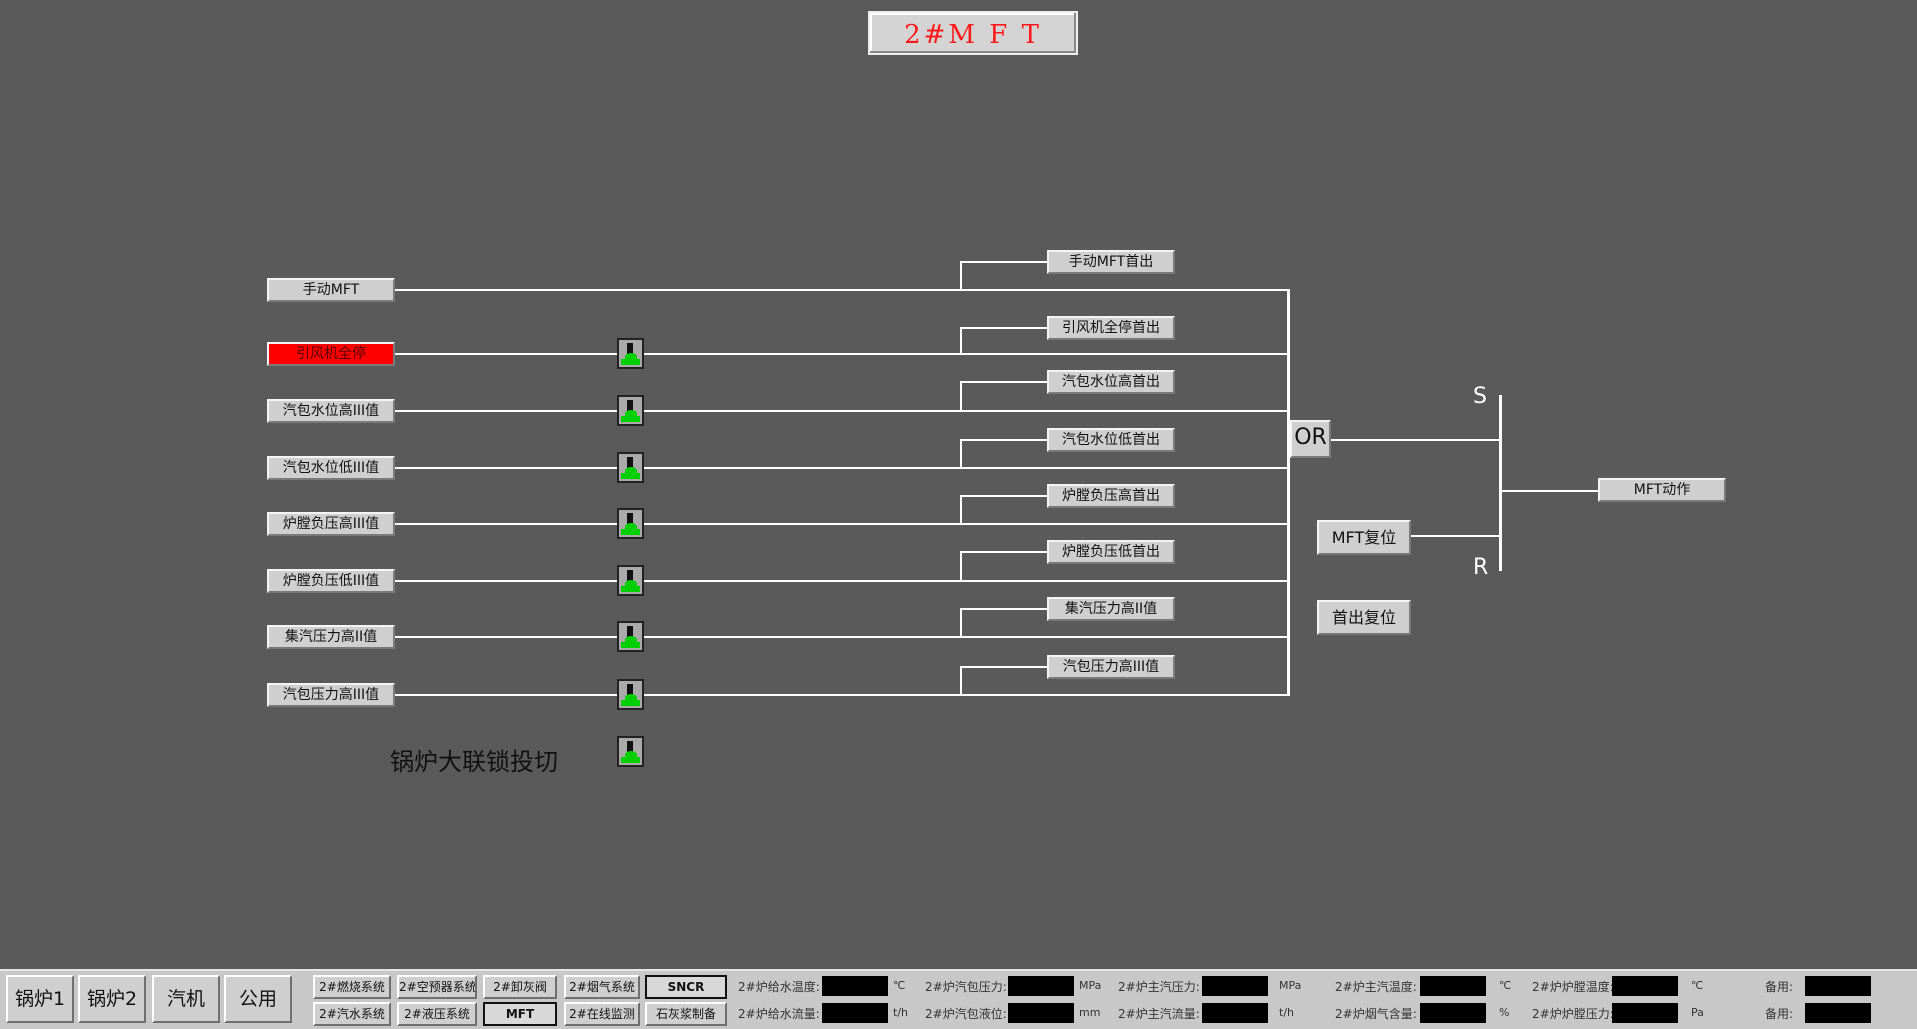 This screenshot has height=1029, width=1917. What do you see at coordinates (686, 987) in the screenshot?
I see `nav-sub-button: SNCR` at bounding box center [686, 987].